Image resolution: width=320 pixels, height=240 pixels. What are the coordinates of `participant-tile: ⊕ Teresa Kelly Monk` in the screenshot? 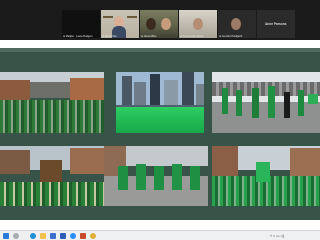 It's located at (198, 24).